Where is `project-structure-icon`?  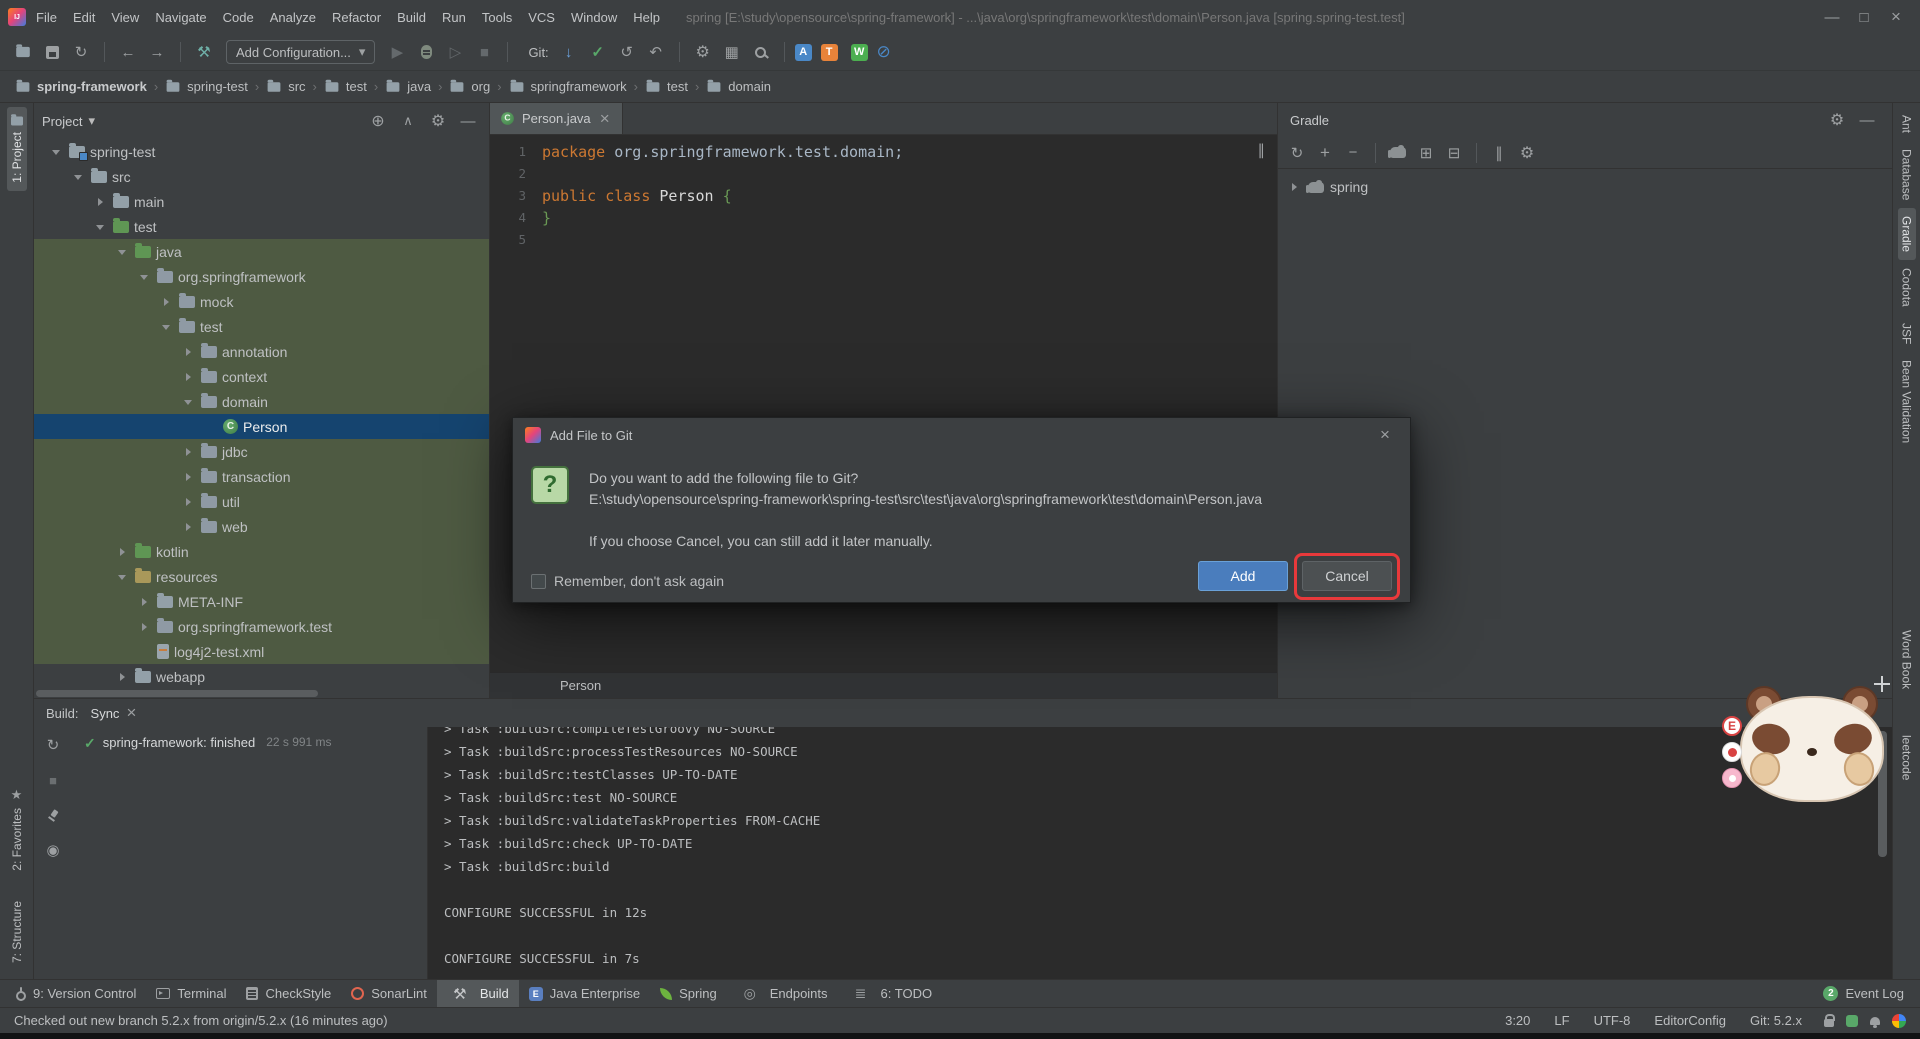 project-structure-icon is located at coordinates (732, 52).